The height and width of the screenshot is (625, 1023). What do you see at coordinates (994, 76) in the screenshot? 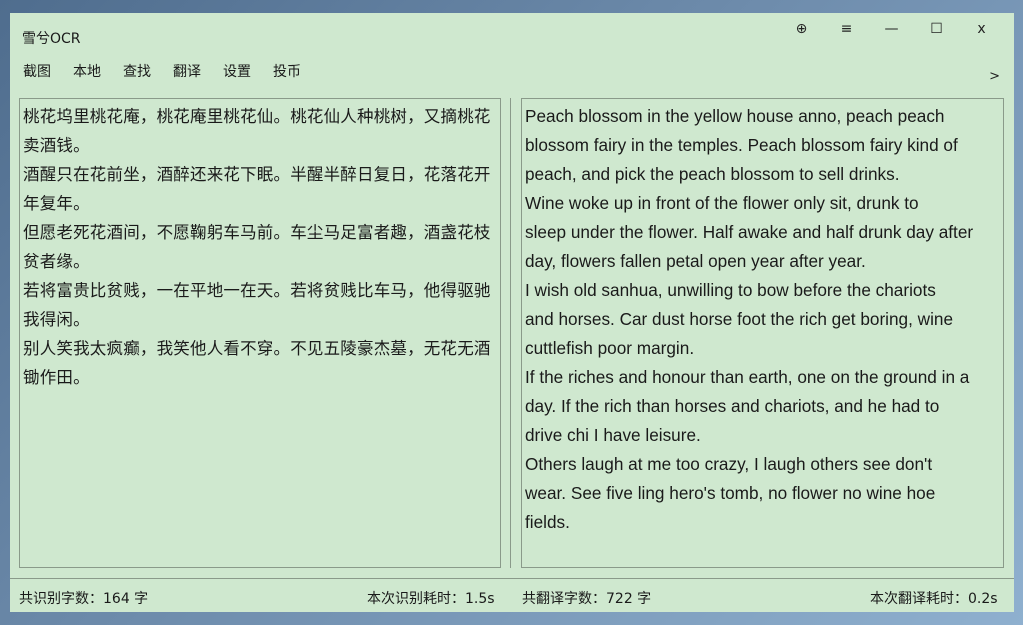
I see `expand-arrow-icon: >` at bounding box center [994, 76].